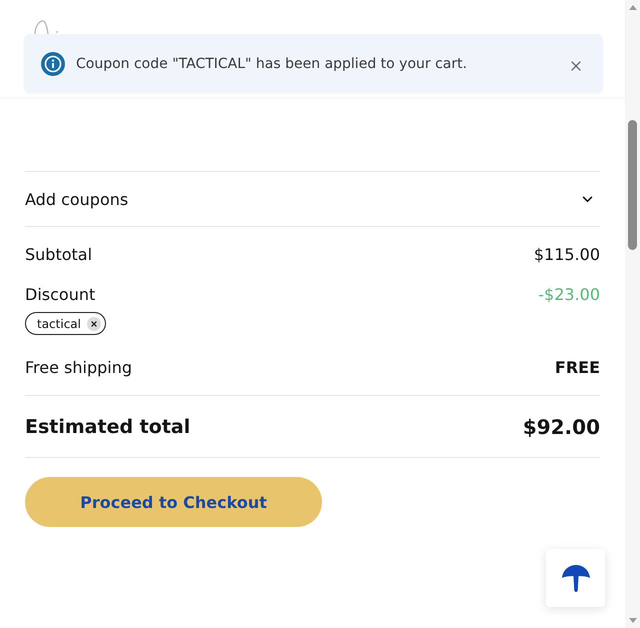 Image resolution: width=640 pixels, height=628 pixels. What do you see at coordinates (60, 294) in the screenshot?
I see `summary-label: Discount` at bounding box center [60, 294].